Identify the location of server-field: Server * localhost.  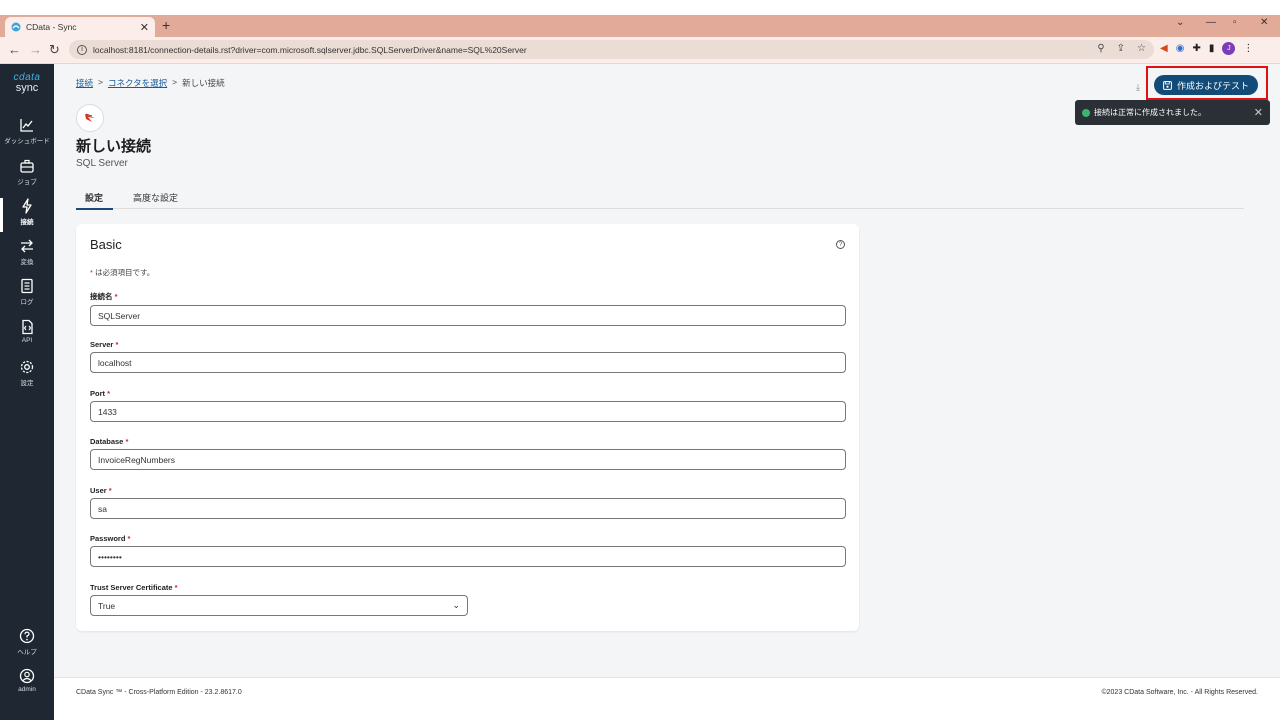
(468, 356).